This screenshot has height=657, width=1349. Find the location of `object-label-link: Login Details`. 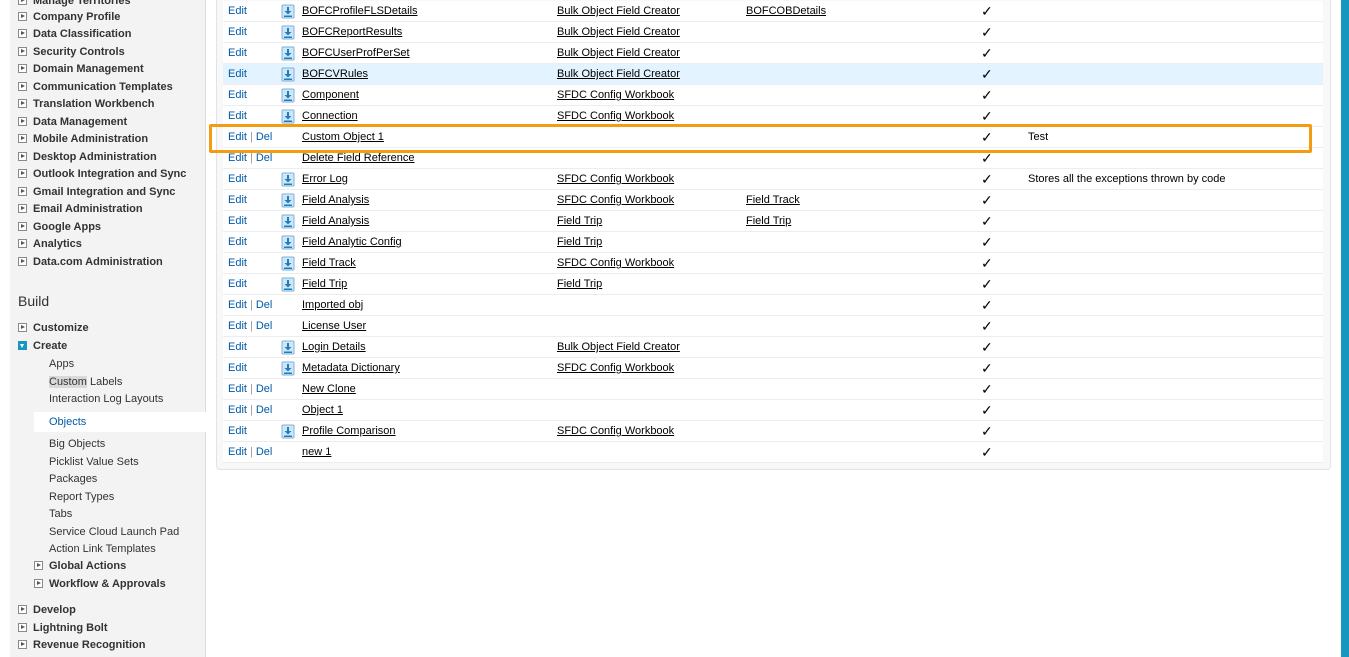

object-label-link: Login Details is located at coordinates (334, 347).